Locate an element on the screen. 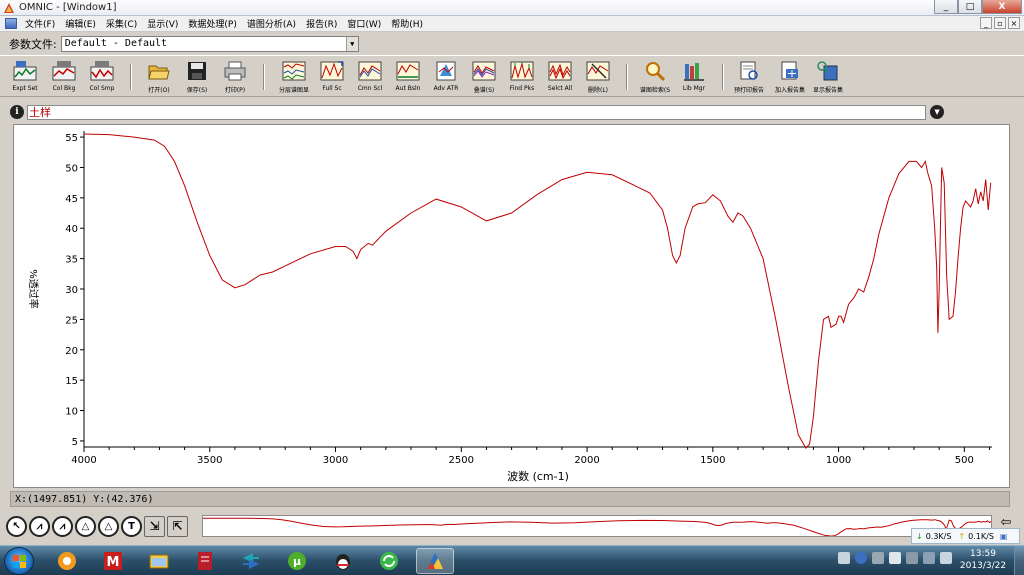 Image resolution: width=1024 pixels, height=575 pixels. info-icon: i is located at coordinates (17, 112).